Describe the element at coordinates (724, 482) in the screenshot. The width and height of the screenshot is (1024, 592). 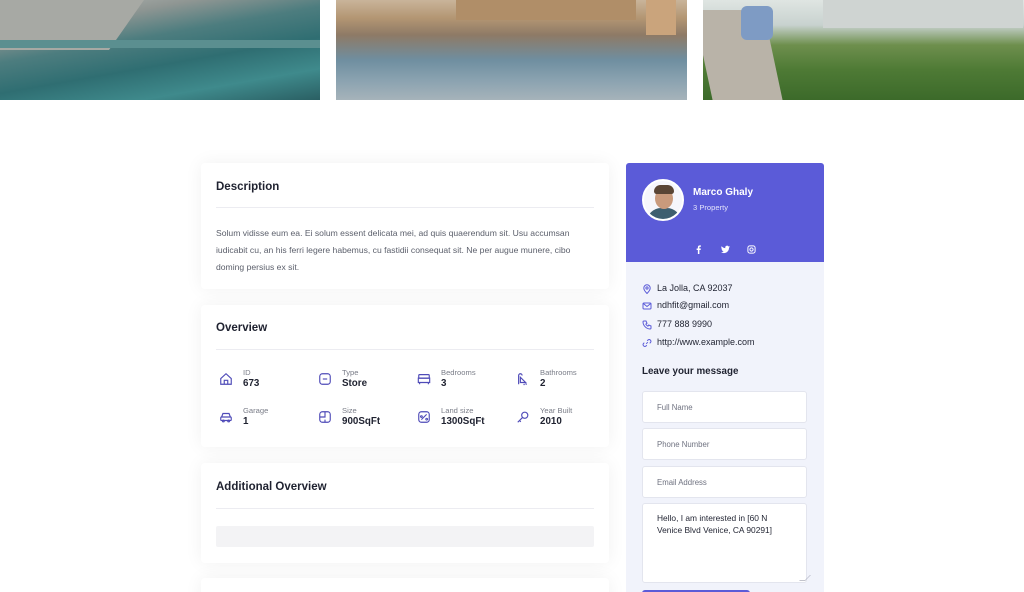
I see `email-address-input` at that location.